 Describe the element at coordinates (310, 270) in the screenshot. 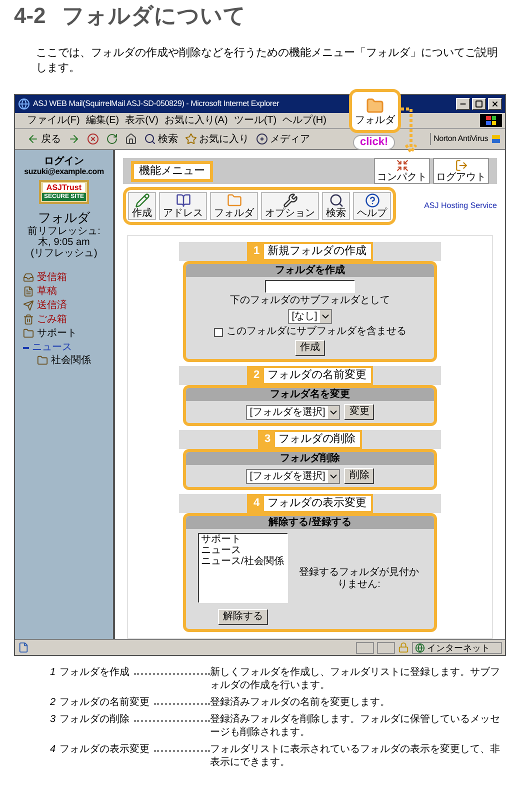

I see `panel-header: フォルダを作成` at that location.